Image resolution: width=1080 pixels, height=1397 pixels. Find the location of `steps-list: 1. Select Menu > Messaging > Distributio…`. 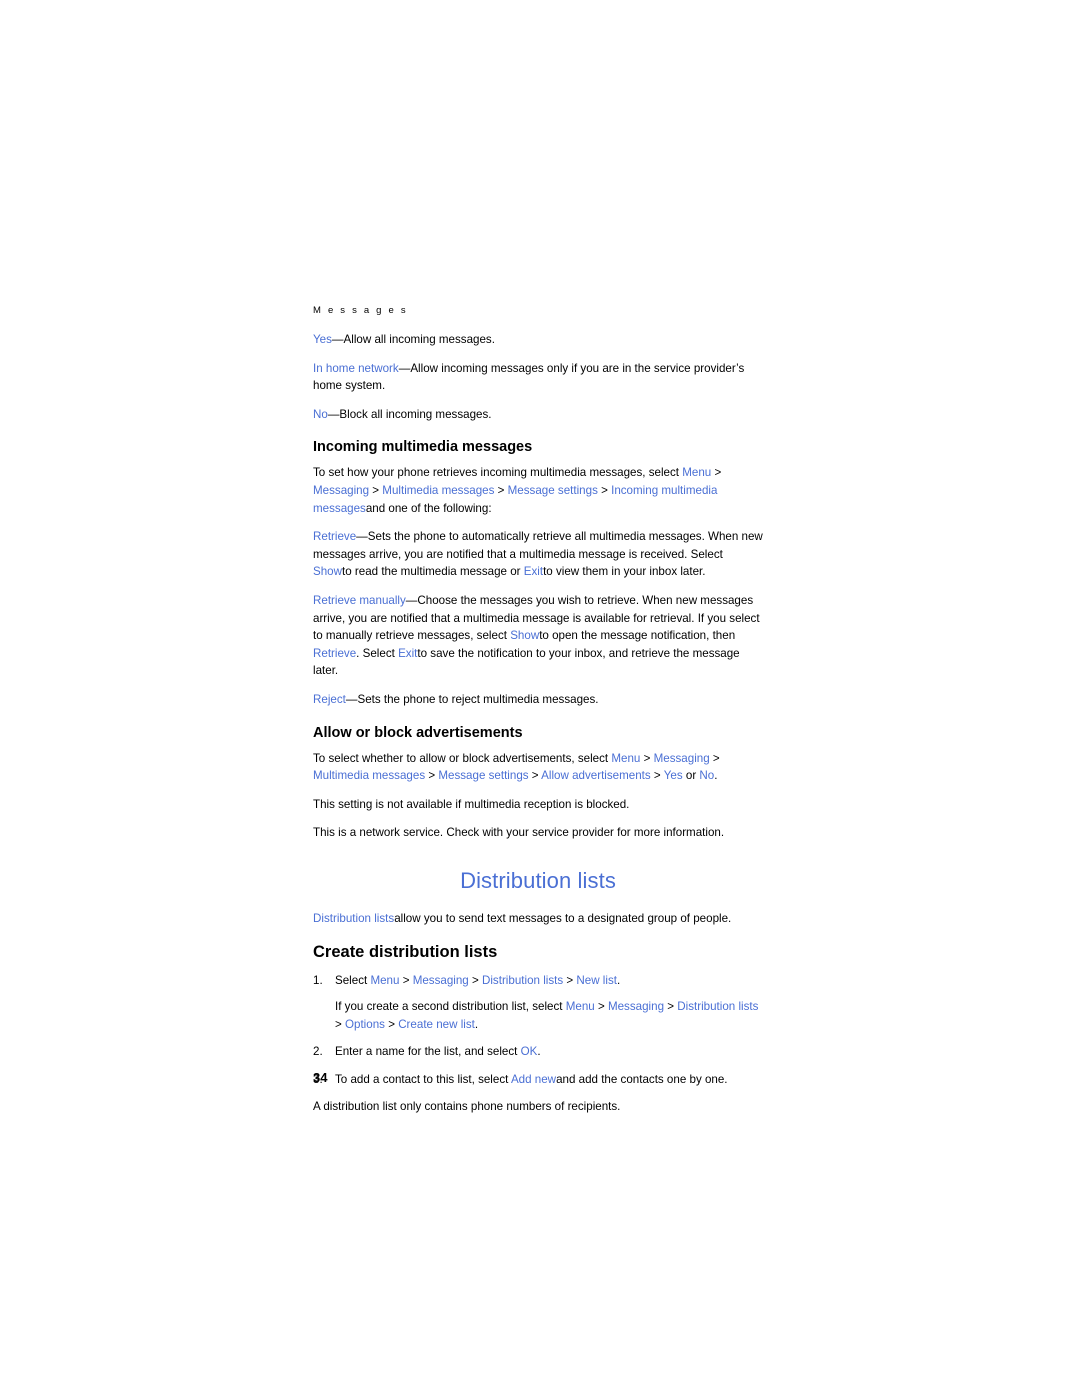

steps-list: 1. Select Menu > Messaging > Distributio… is located at coordinates (538, 1030).